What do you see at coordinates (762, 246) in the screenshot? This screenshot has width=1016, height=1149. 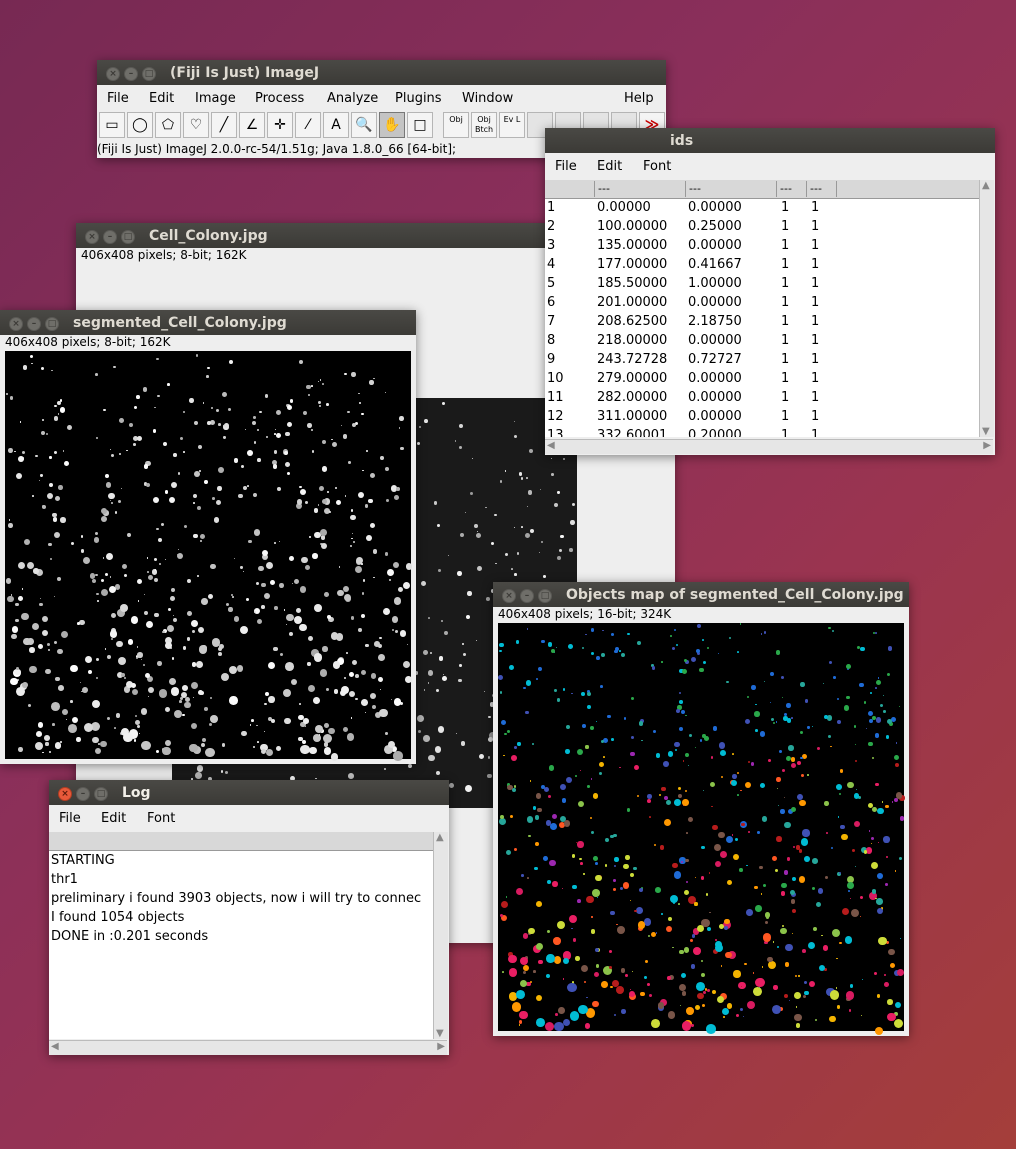 I see `table-row: 3 135.00000 0.00000 1 1` at bounding box center [762, 246].